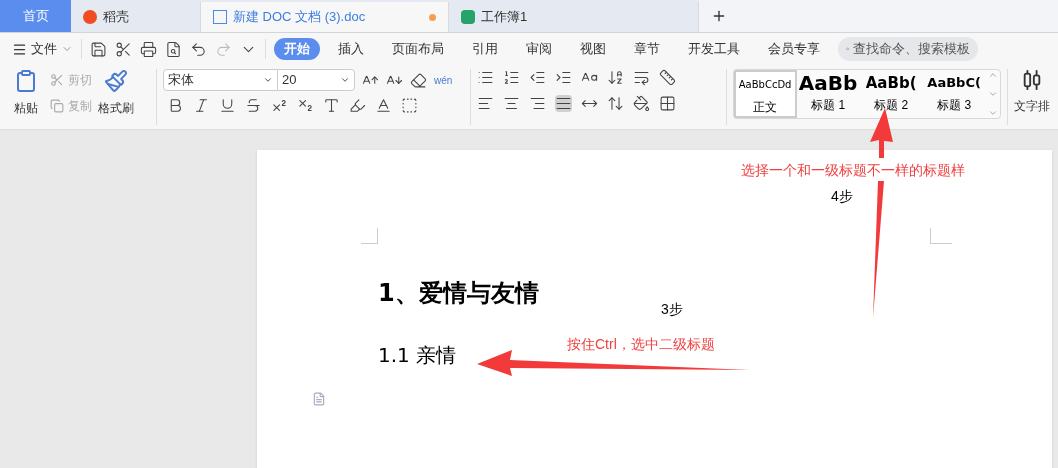  I want to click on print-icon, so click(148, 49).